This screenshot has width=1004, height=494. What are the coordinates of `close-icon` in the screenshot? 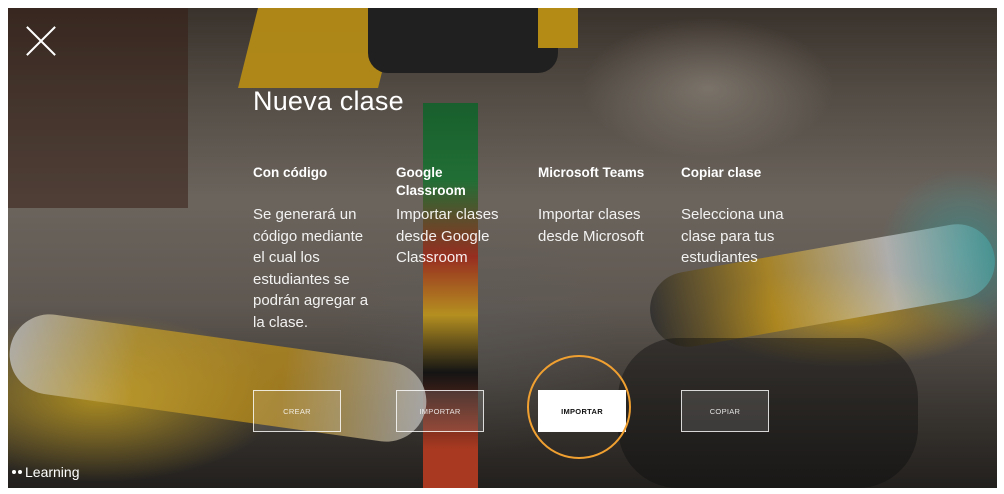 It's located at (41, 41).